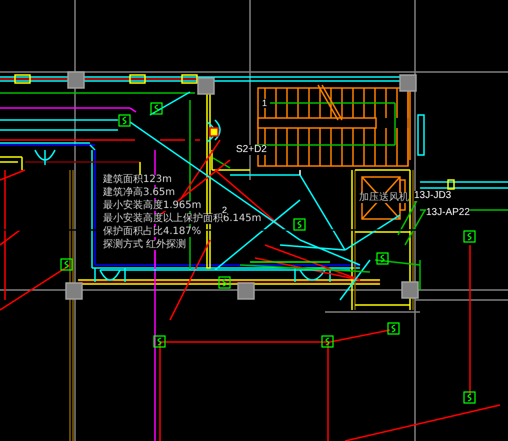  Describe the element at coordinates (144, 245) in the screenshot. I see `drawing-note: 探测方式 红外探测` at that location.